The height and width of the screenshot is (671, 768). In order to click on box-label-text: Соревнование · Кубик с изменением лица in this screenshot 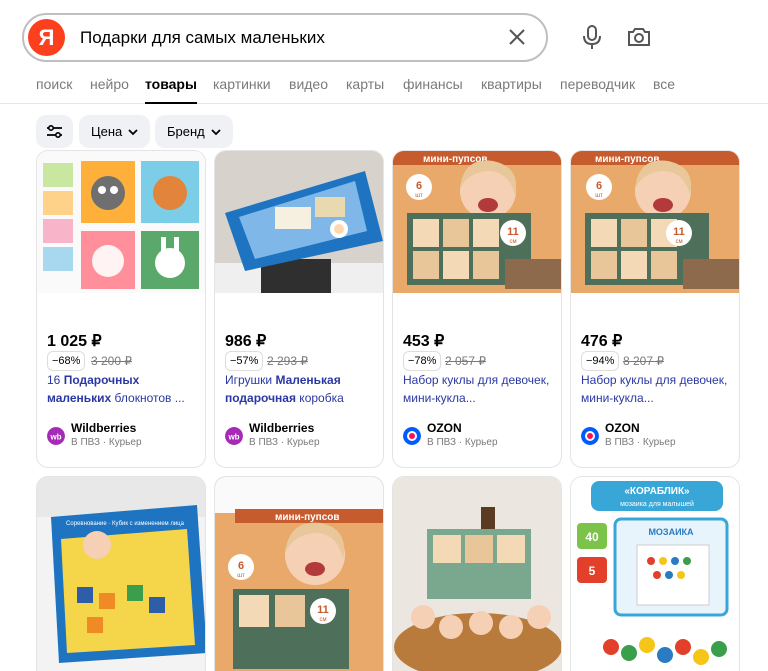, I will do `click(125, 524)`.